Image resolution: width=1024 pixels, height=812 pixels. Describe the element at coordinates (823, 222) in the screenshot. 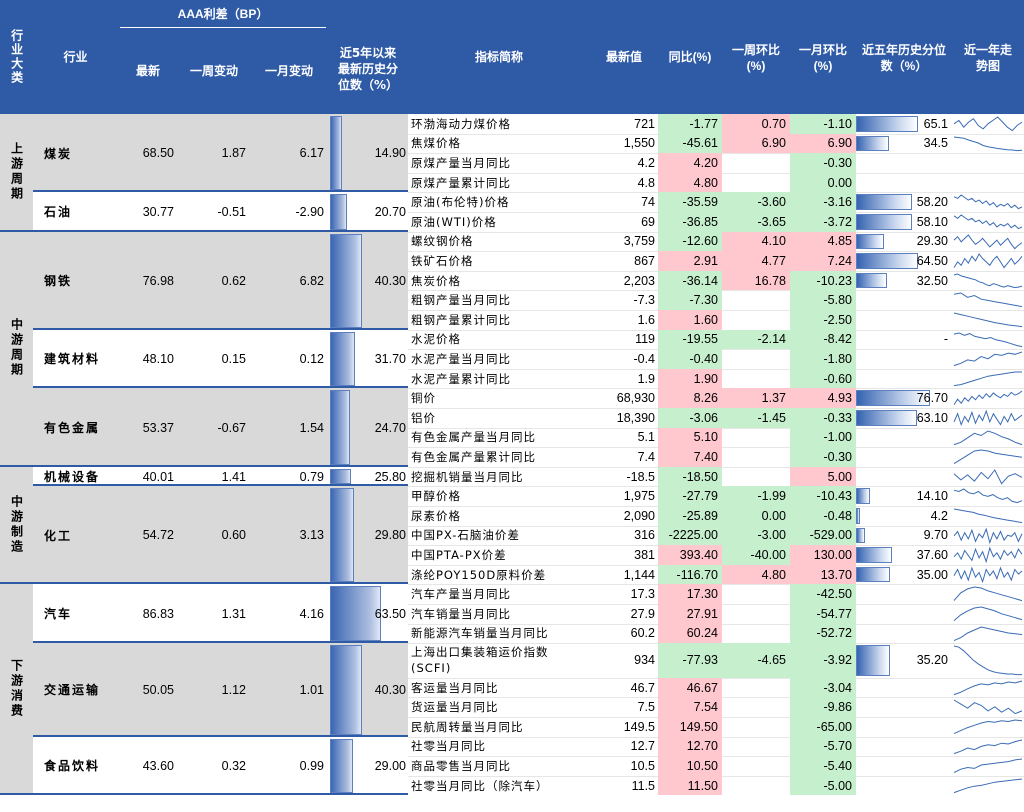

I see `indicator-mom: -3.72` at that location.